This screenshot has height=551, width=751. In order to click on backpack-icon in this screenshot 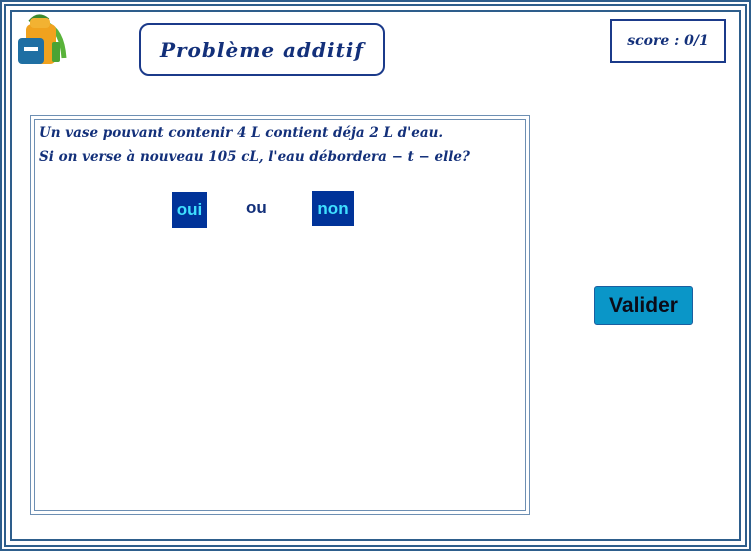, I will do `click(42, 40)`.